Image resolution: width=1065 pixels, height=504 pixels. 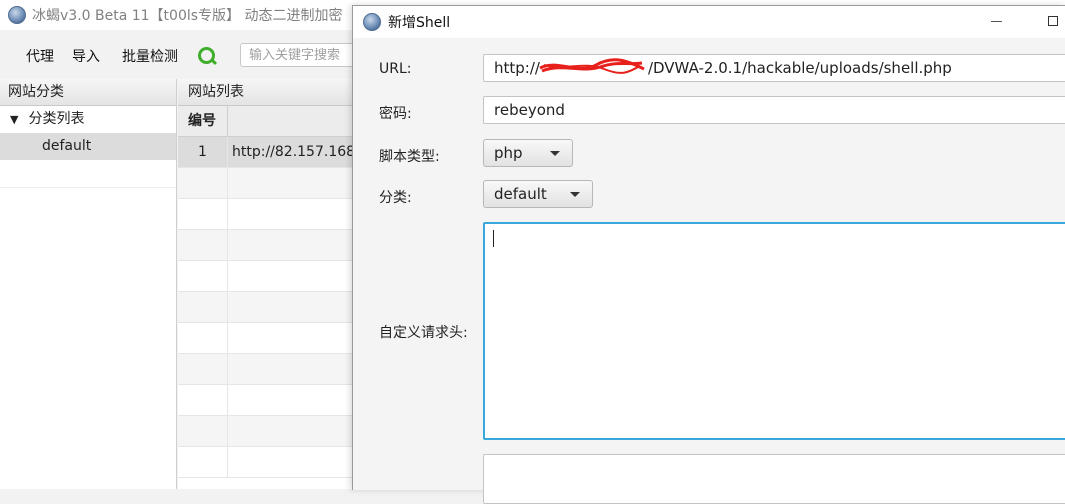 I want to click on script-type-select: php, so click(x=528, y=153).